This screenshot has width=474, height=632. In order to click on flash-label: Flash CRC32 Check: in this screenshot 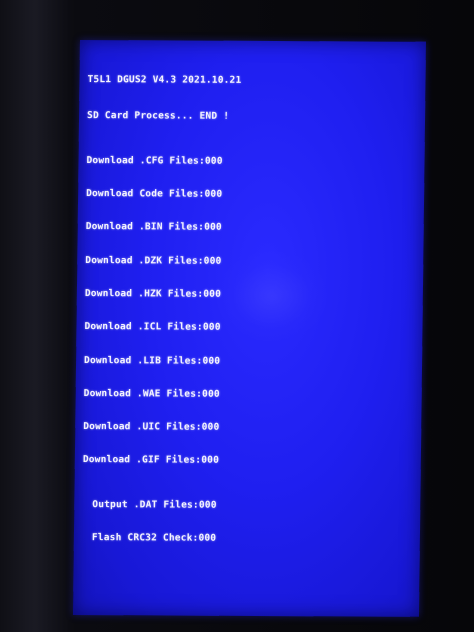, I will do `click(145, 538)`.